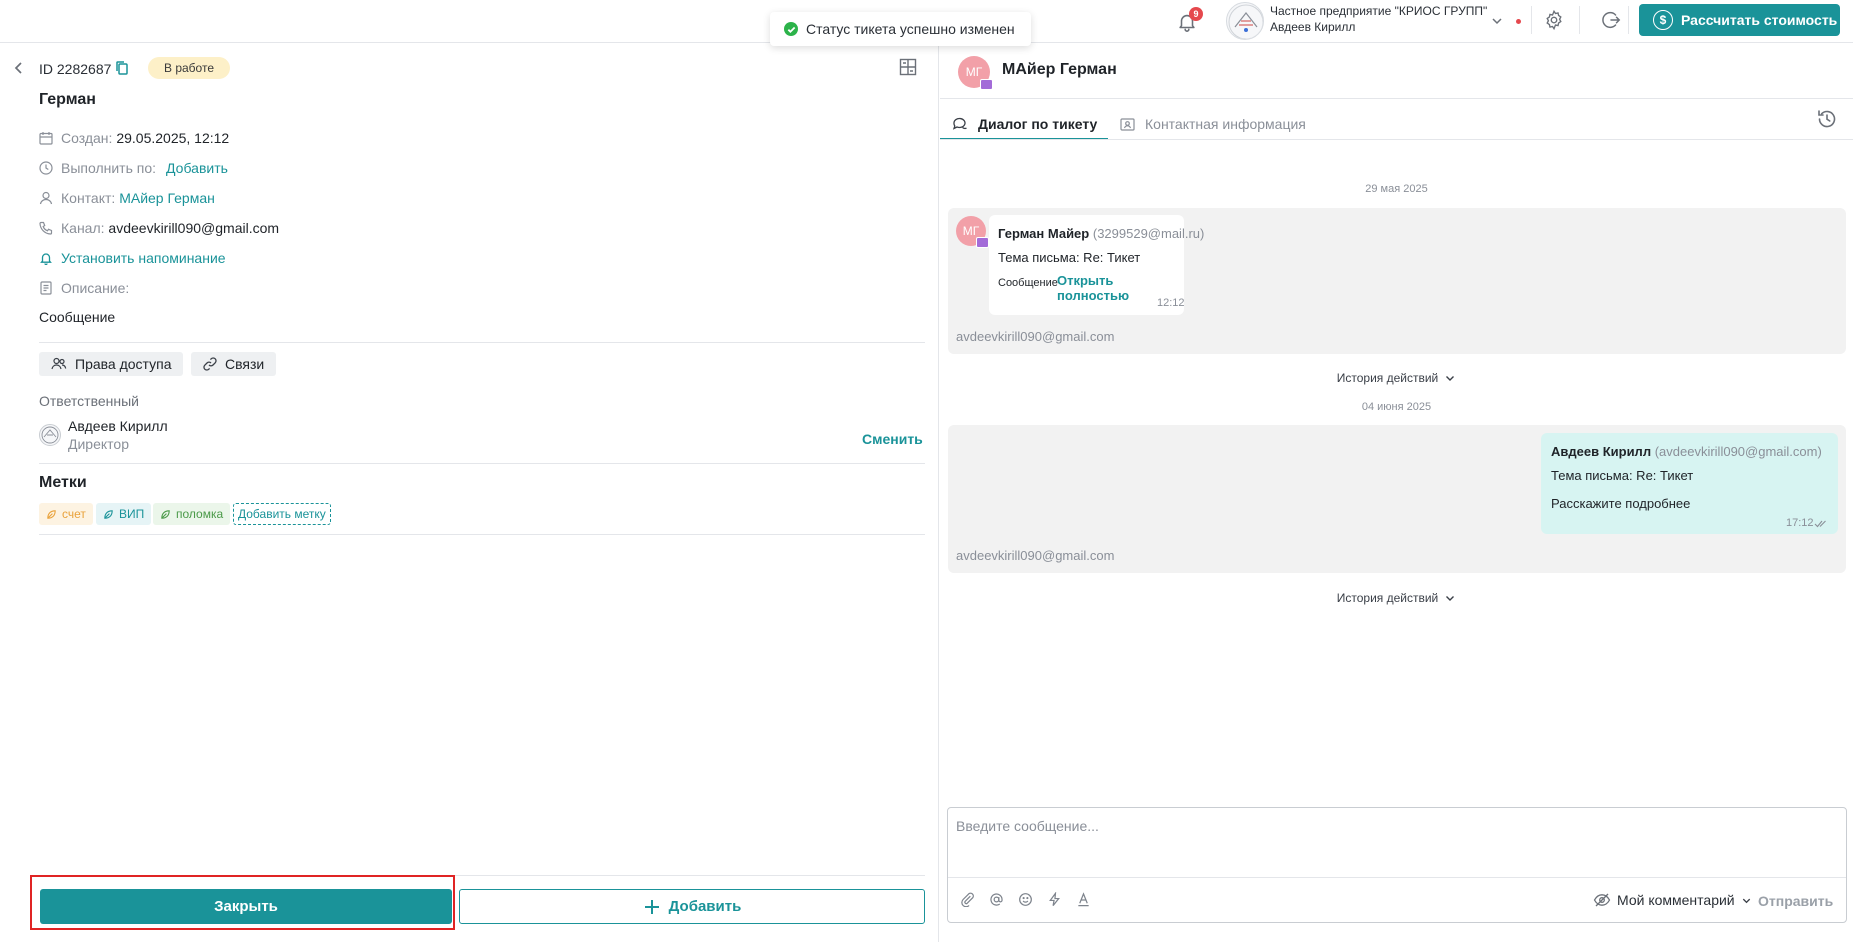 The image size is (1853, 942). I want to click on attach-icon, so click(967, 899).